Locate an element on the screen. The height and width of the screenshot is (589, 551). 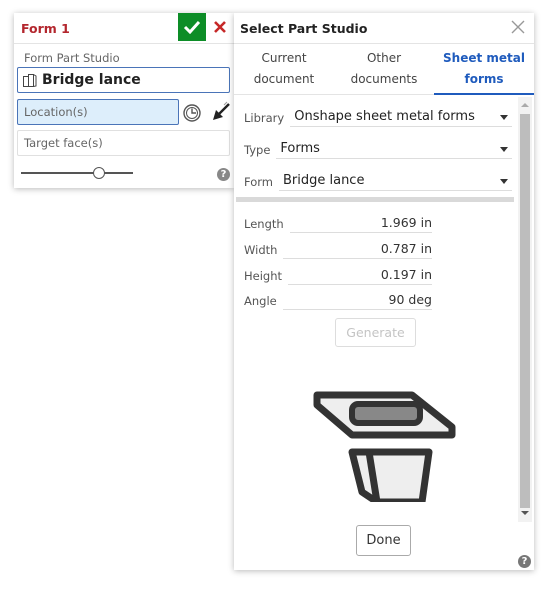
scroll-up-icon is located at coordinates (525, 105).